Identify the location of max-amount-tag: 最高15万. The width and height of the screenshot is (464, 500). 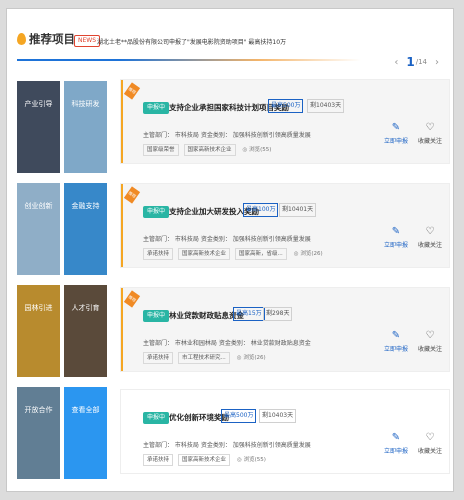
(249, 314).